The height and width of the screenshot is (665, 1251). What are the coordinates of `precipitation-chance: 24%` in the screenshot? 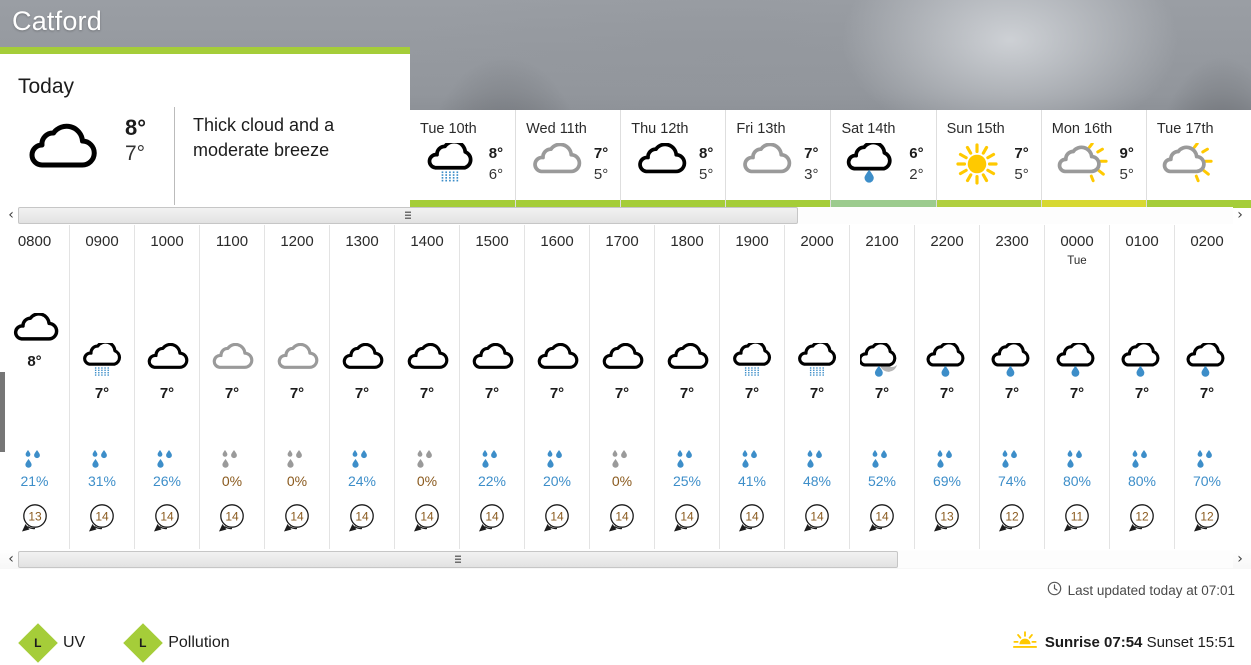 It's located at (362, 481).